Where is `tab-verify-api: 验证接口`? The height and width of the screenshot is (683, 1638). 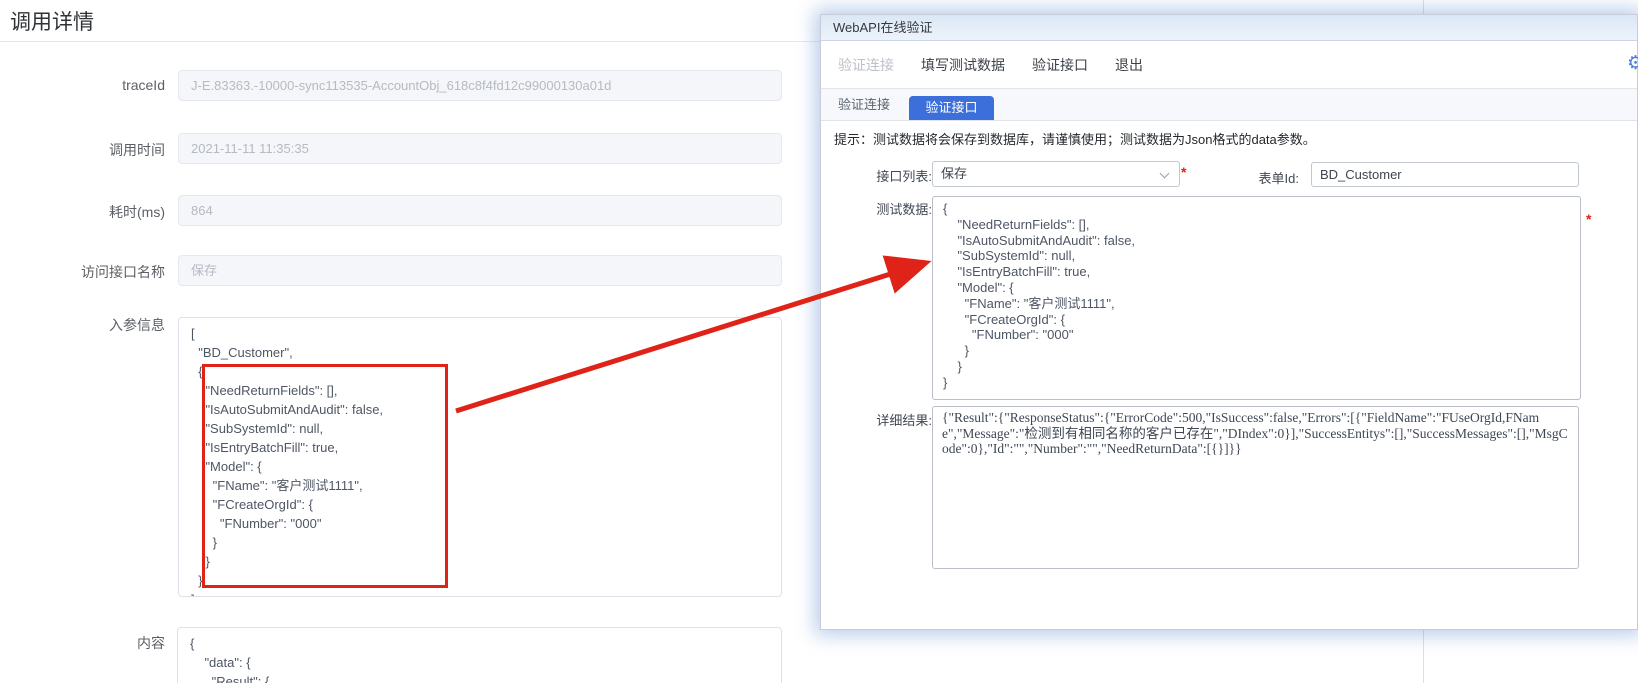 tab-verify-api: 验证接口 is located at coordinates (951, 108).